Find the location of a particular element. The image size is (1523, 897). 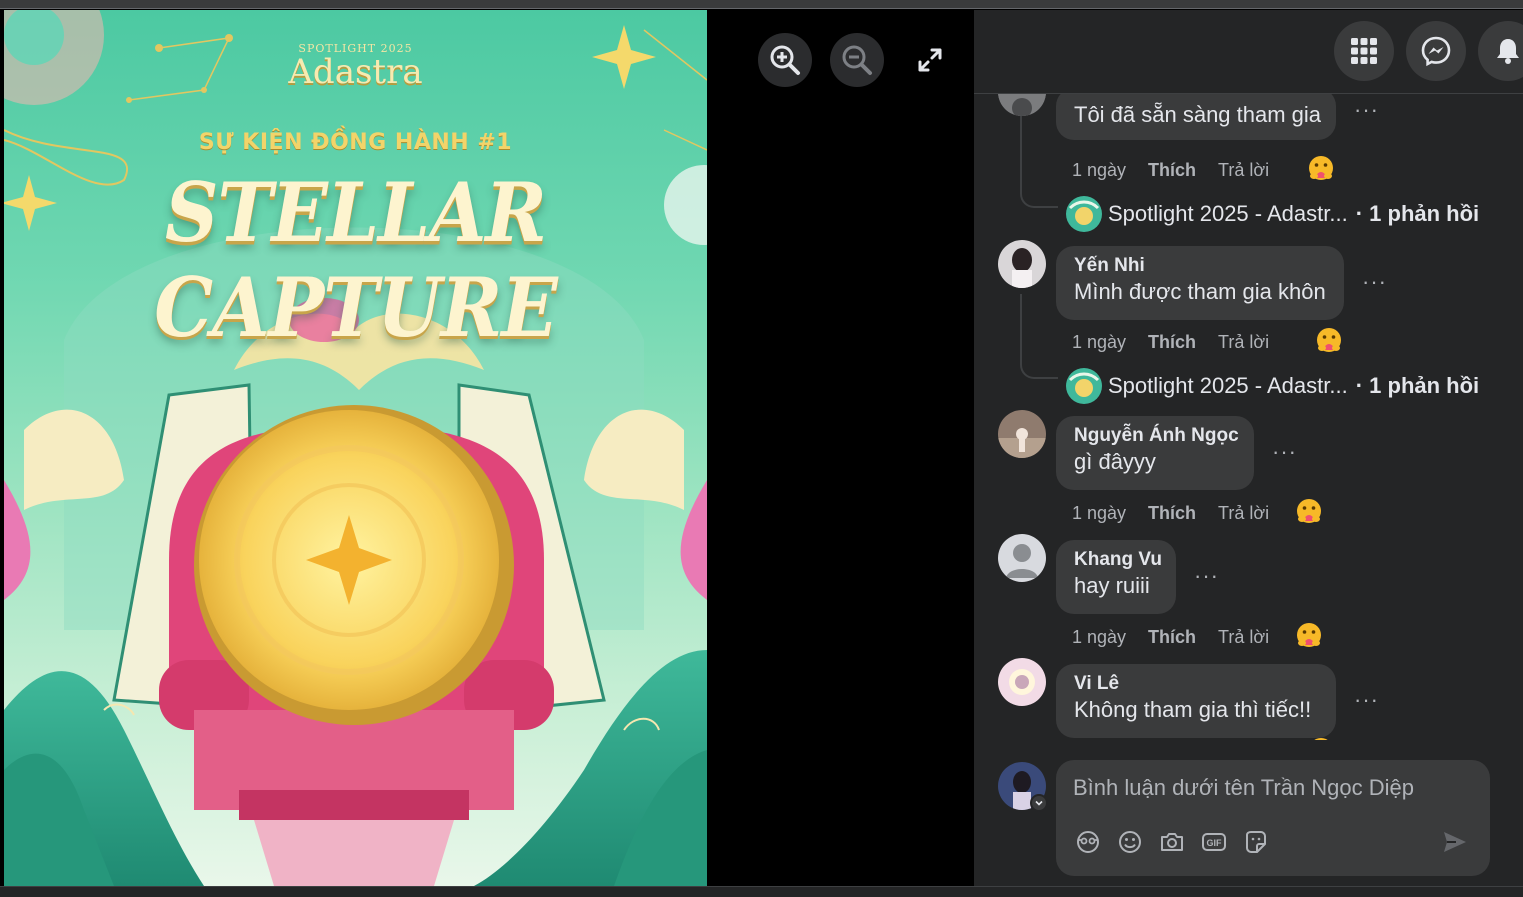

zoom-out-button is located at coordinates (857, 60).